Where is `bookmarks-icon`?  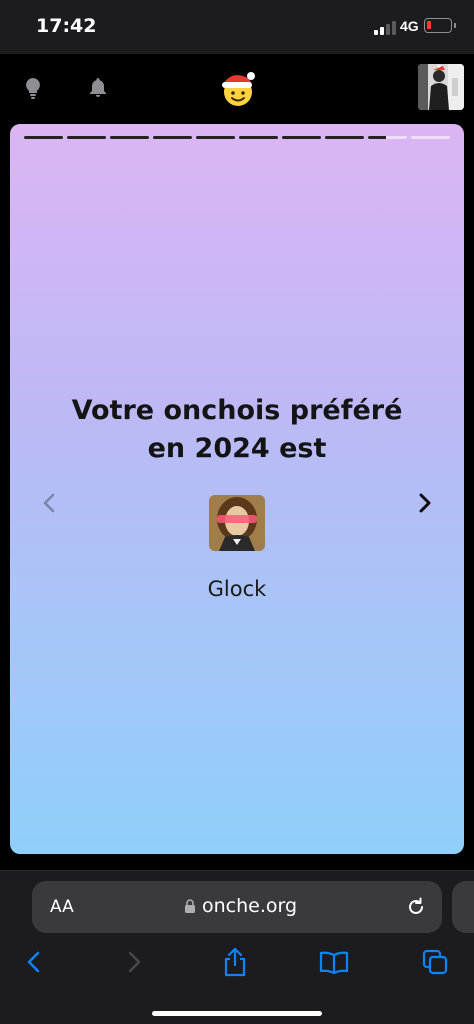
bookmarks-icon is located at coordinates (334, 962).